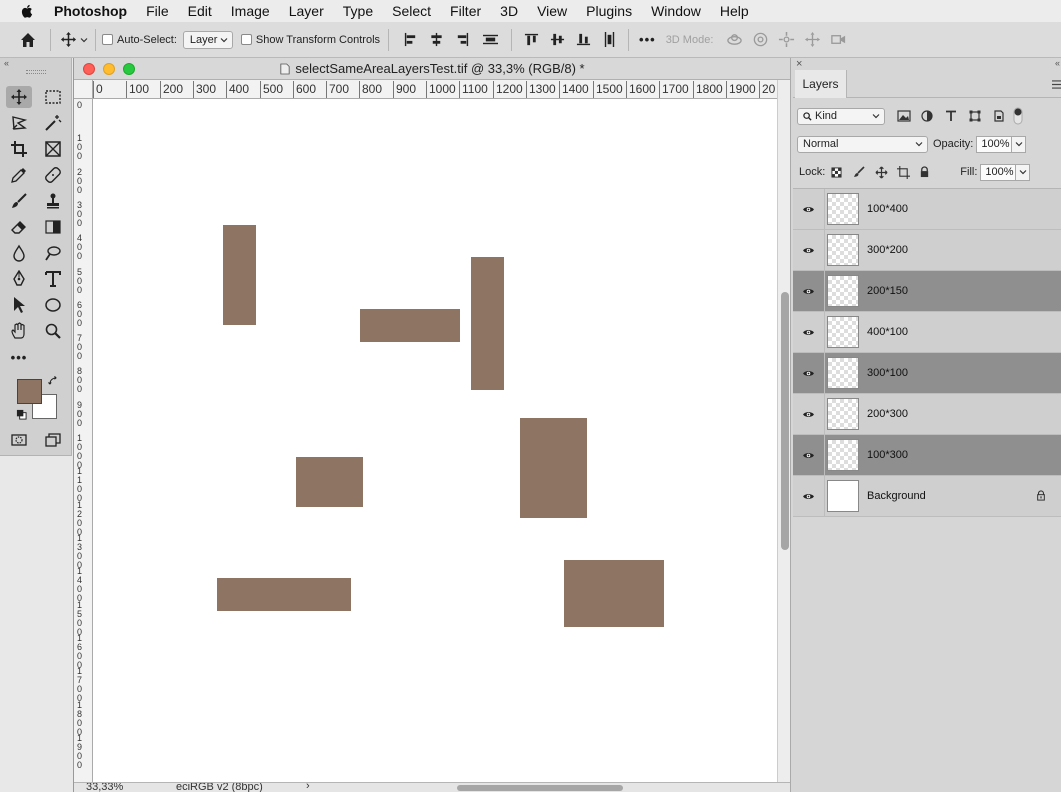 Image resolution: width=1061 pixels, height=792 pixels. What do you see at coordinates (19, 440) in the screenshot?
I see `quick-mask-icon` at bounding box center [19, 440].